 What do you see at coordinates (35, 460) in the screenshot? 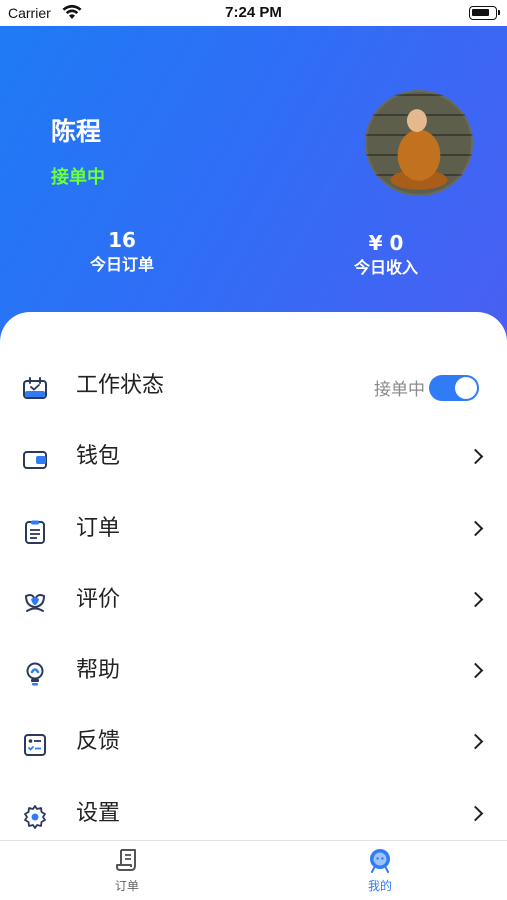
I see `wallet-icon` at bounding box center [35, 460].